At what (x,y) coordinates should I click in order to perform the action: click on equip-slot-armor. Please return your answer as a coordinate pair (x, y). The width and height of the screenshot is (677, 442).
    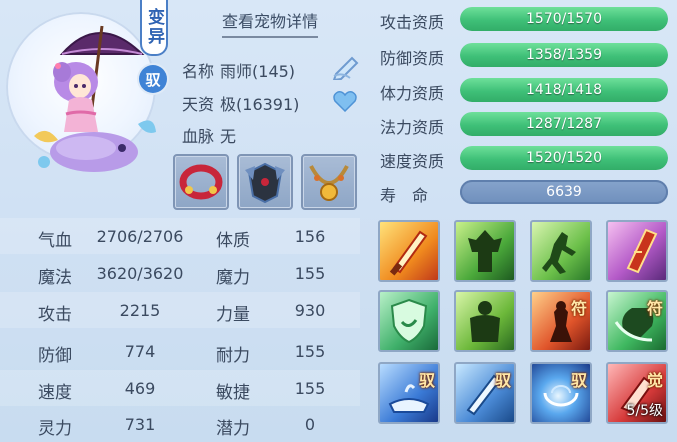
    Looking at the image, I should click on (265, 182).